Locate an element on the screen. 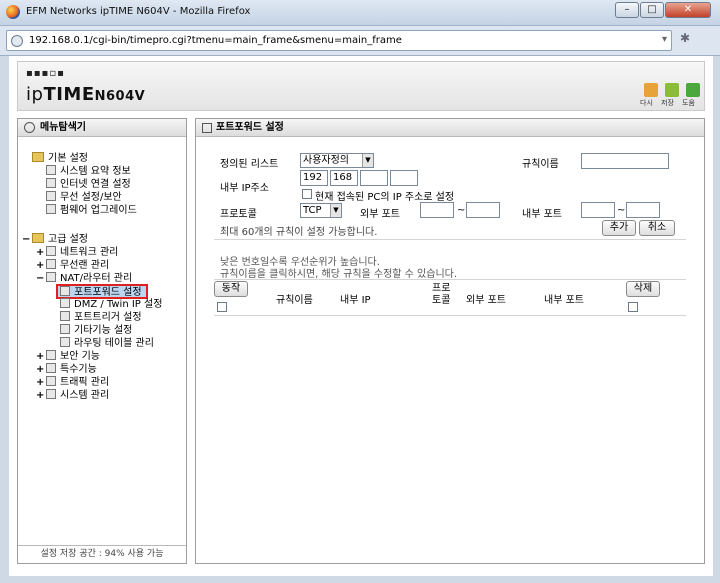  tree-label: 포트포워드 설정 is located at coordinates (108, 292).